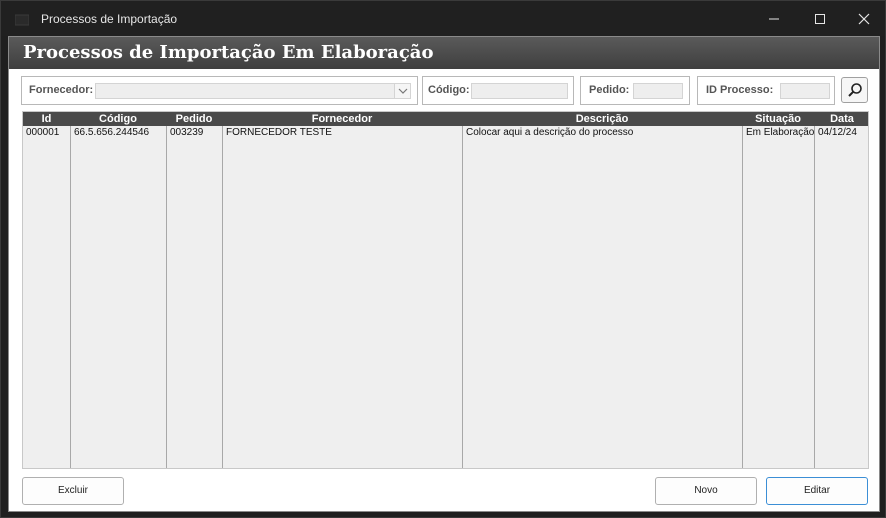 The image size is (886, 518). Describe the element at coordinates (342, 119) in the screenshot. I see `column-header-fornecedor: Fornecedor` at that location.